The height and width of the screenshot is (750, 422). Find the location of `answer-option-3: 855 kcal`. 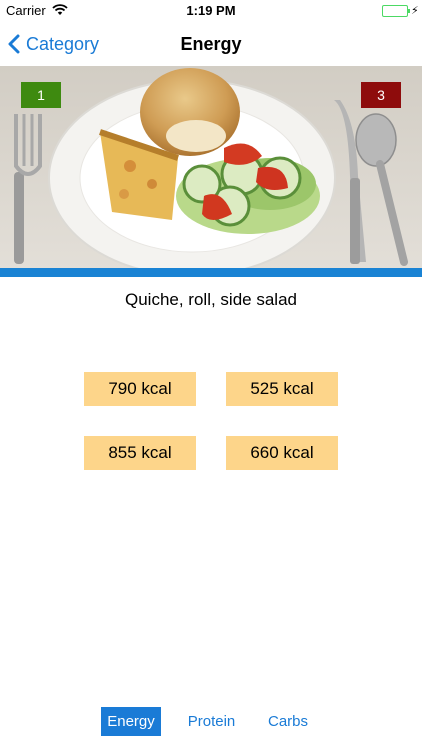

answer-option-3: 855 kcal is located at coordinates (140, 453).